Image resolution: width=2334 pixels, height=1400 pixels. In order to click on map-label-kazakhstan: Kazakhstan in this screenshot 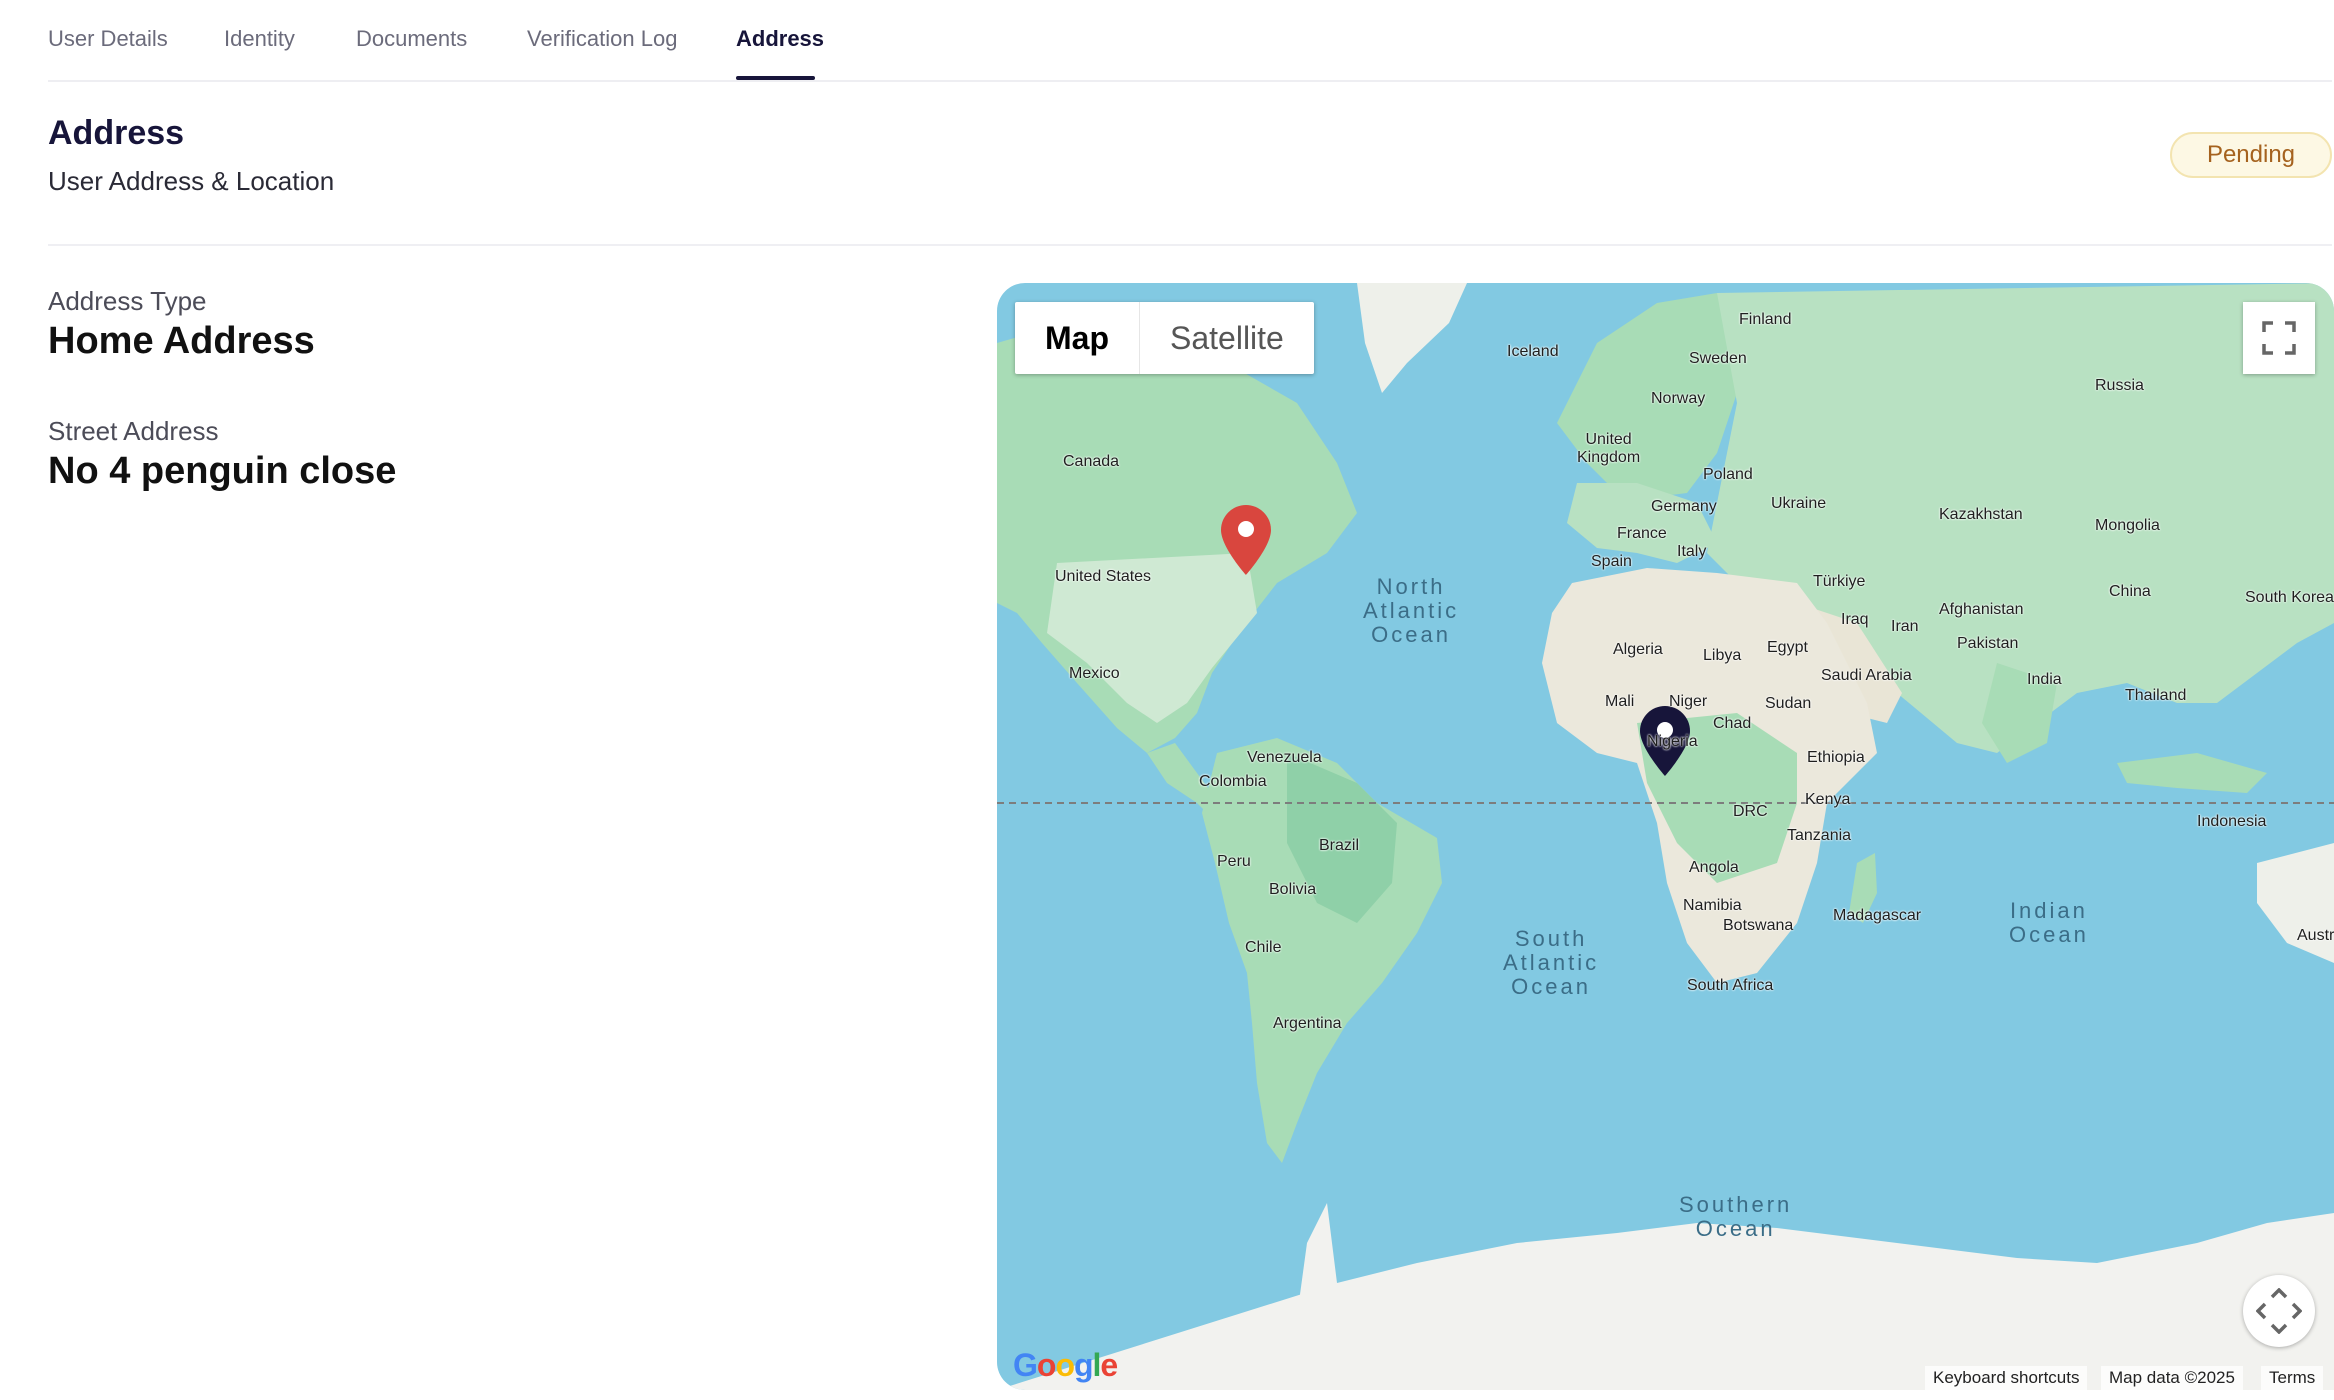, I will do `click(1981, 514)`.